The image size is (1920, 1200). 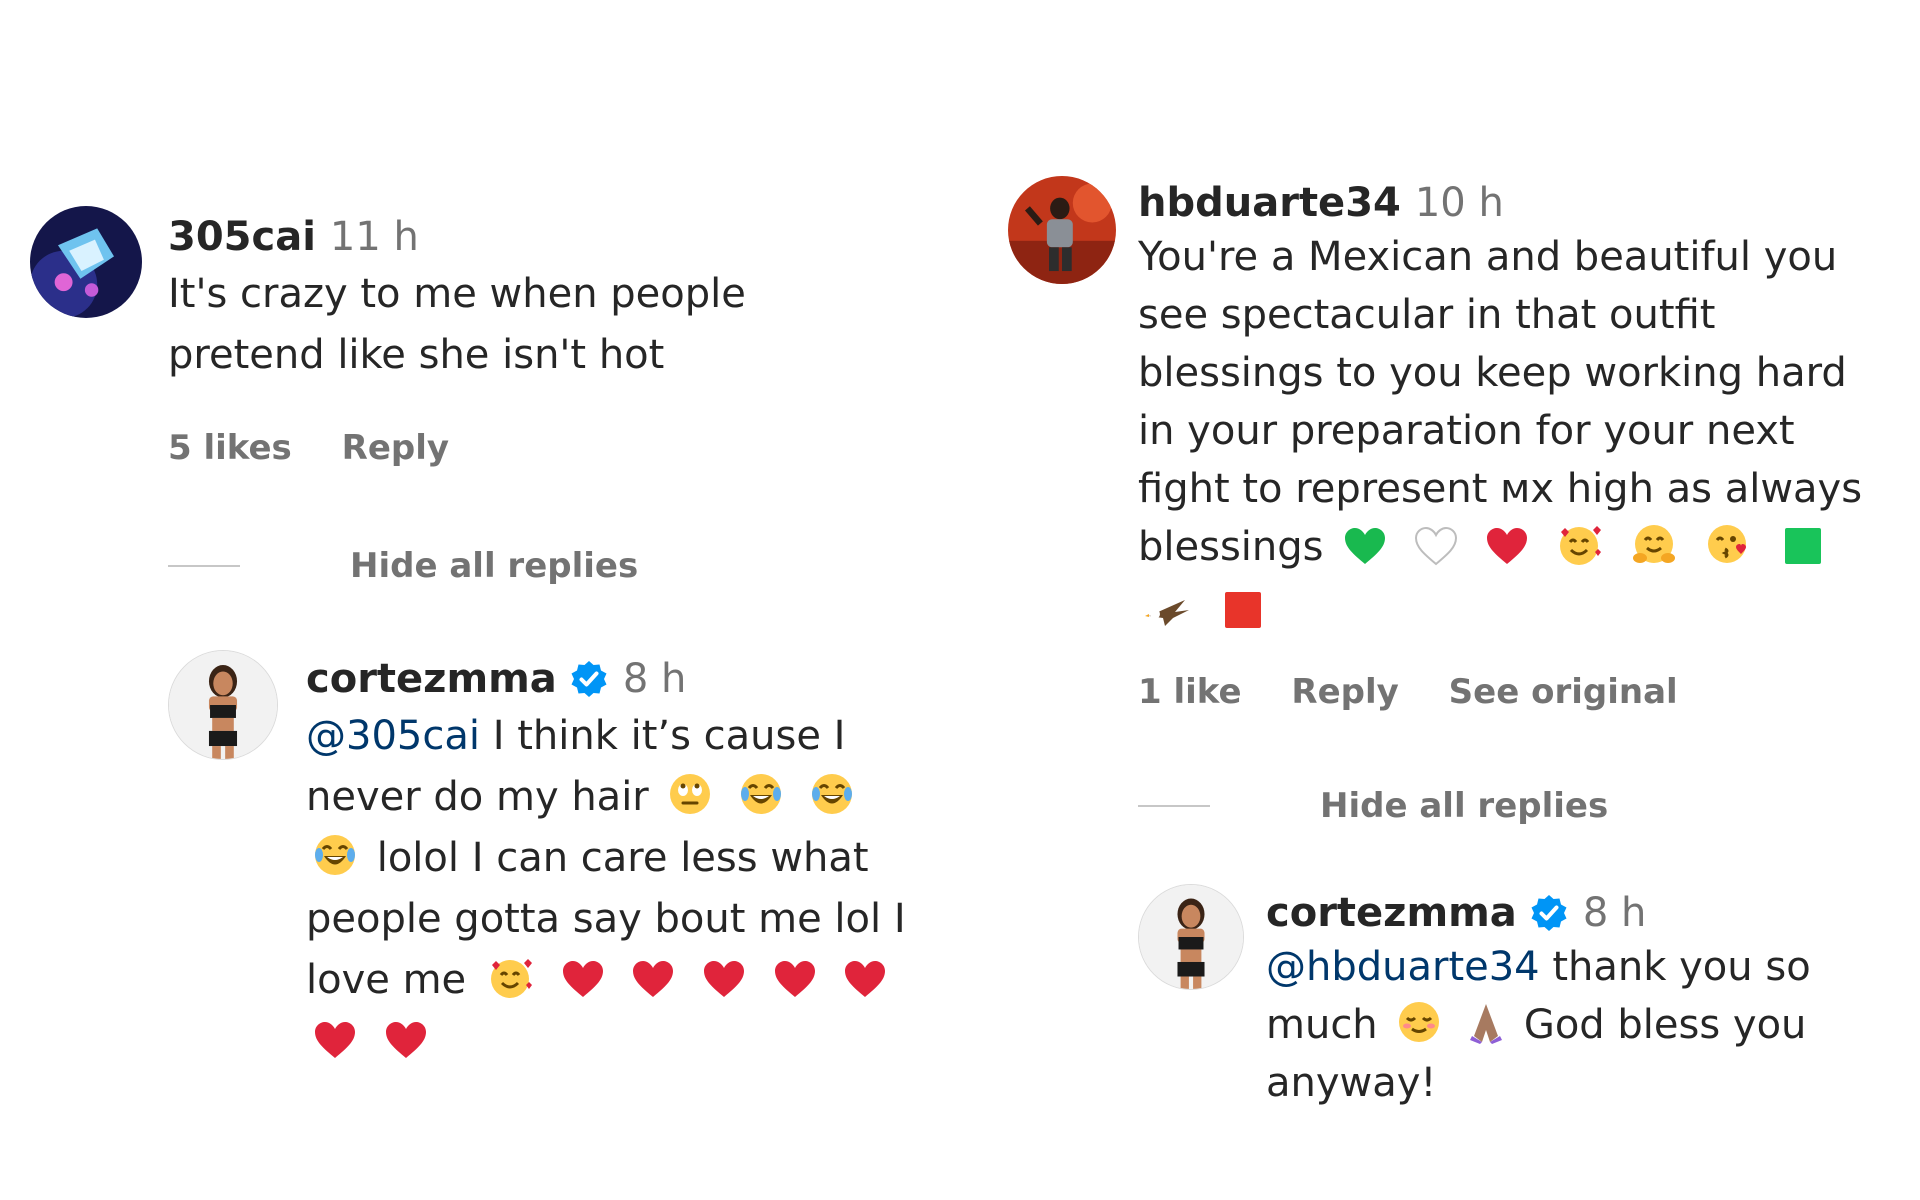 What do you see at coordinates (1169, 612) in the screenshot?
I see `eagle-emoji` at bounding box center [1169, 612].